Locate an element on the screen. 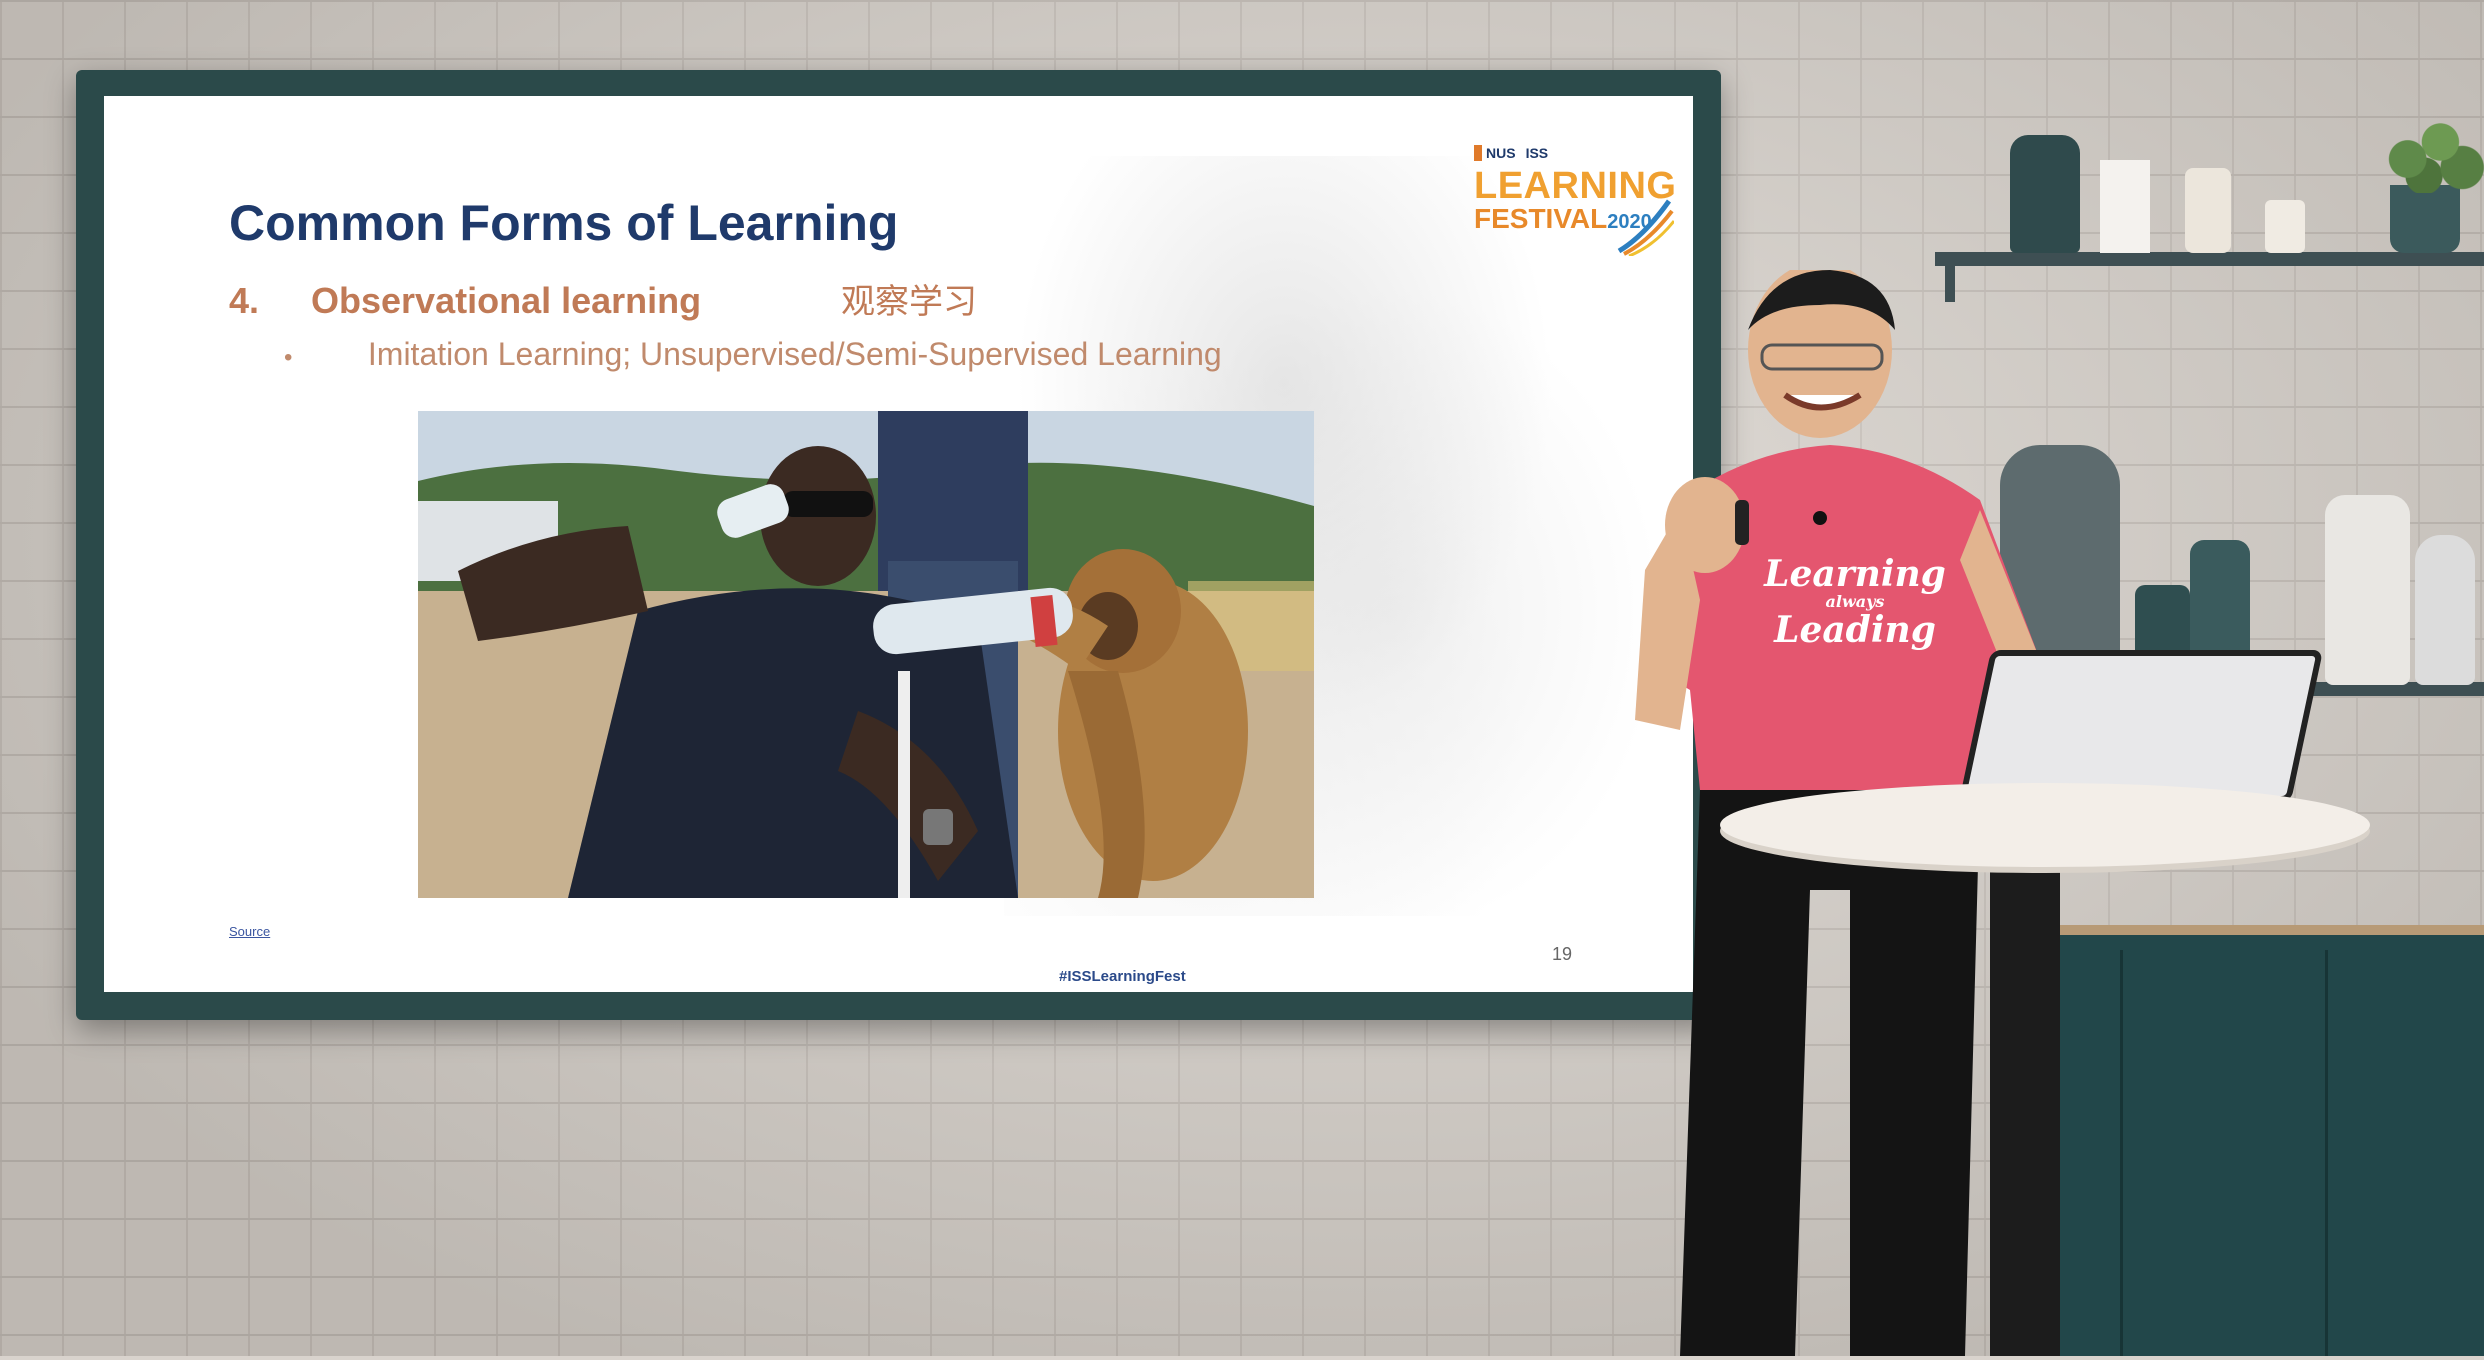 Image resolution: width=2484 pixels, height=1360 pixels. man-and-monkey-drinking-photo is located at coordinates (866, 654).